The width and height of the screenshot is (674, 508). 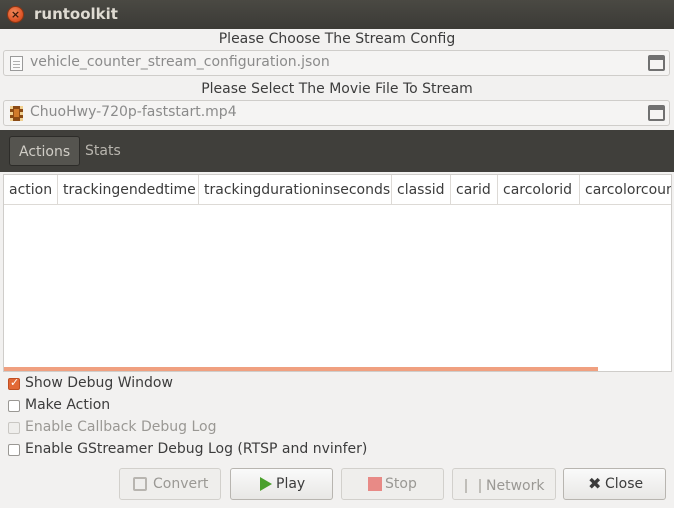 What do you see at coordinates (45, 151) in the screenshot?
I see `tab-actions: Actions` at bounding box center [45, 151].